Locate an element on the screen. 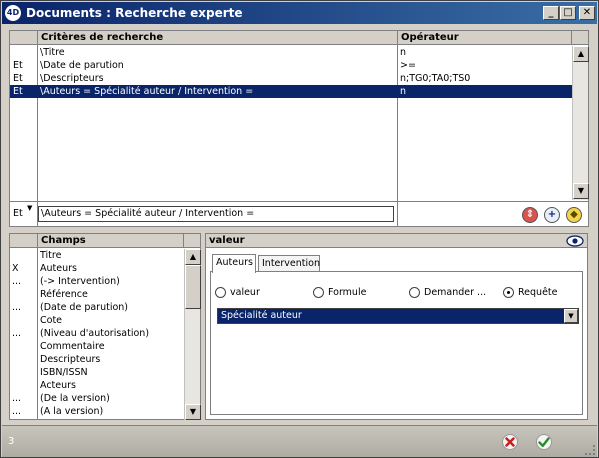  eye-icon is located at coordinates (575, 241).